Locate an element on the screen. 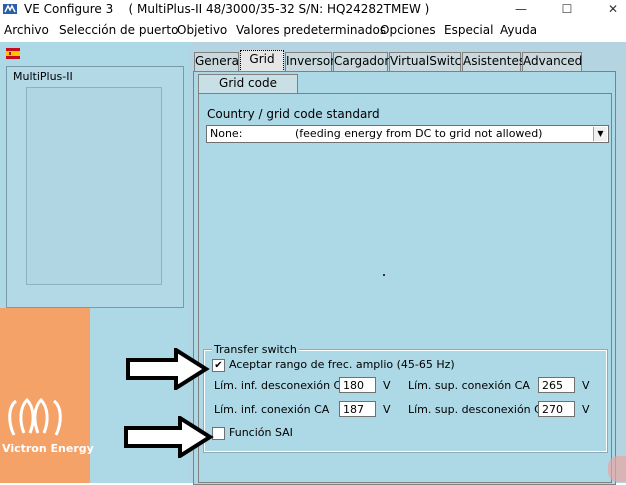 The height and width of the screenshot is (485, 626). ac-high-connect-label: Lím. sup. conexión CA is located at coordinates (469, 385).